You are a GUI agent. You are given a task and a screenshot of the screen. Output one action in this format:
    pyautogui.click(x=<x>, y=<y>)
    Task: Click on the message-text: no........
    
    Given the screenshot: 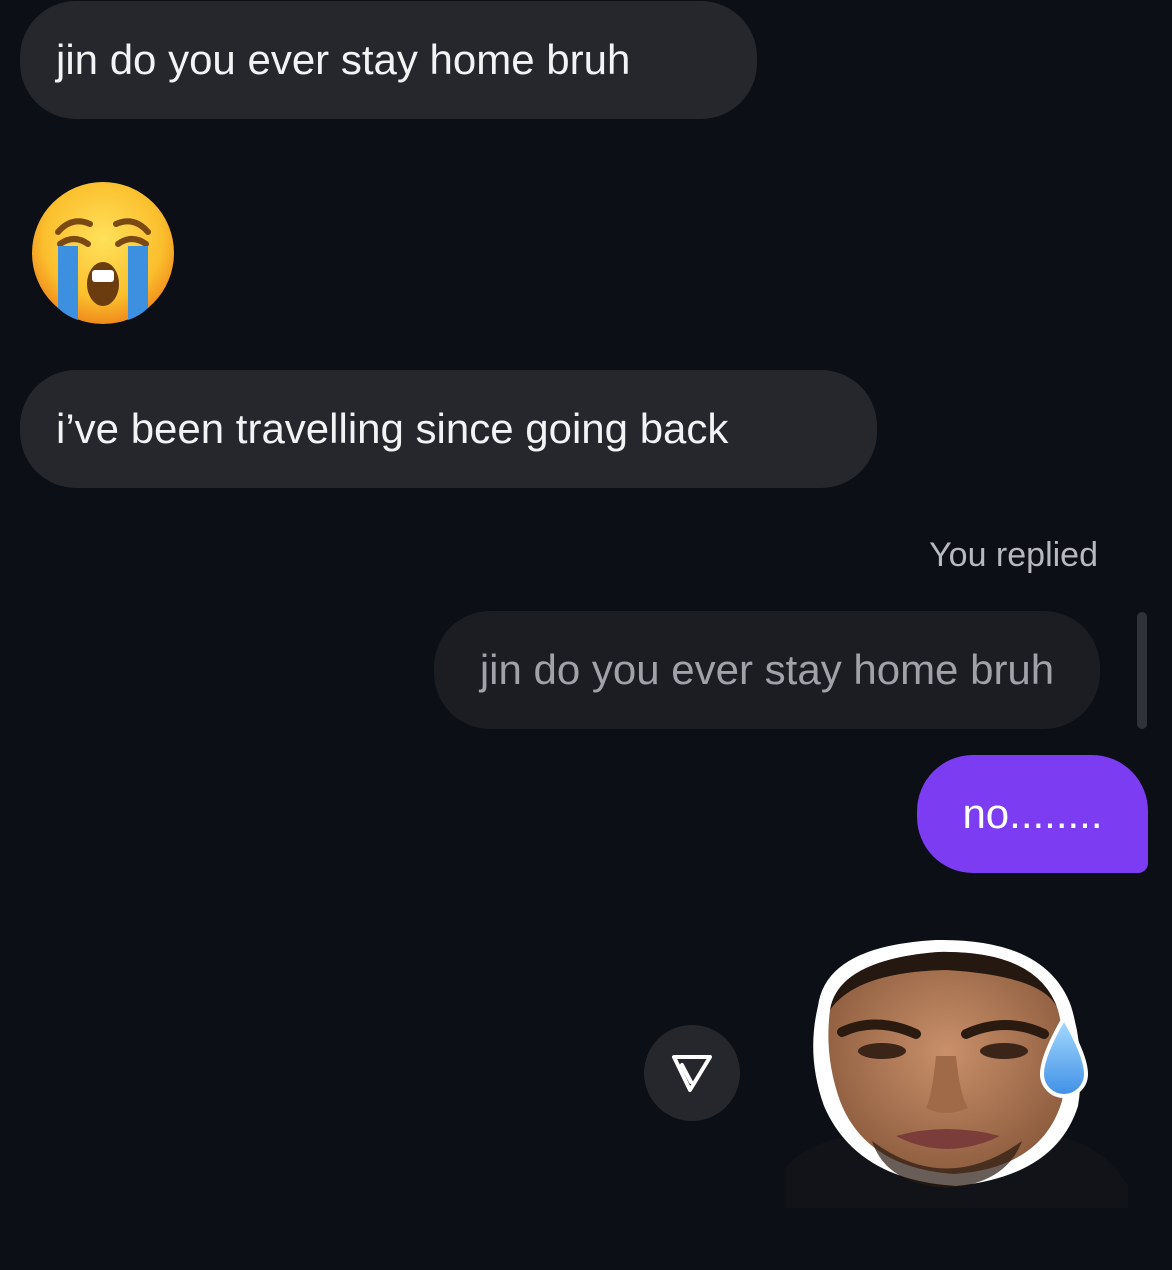 What is the action you would take?
    pyautogui.click(x=1032, y=813)
    